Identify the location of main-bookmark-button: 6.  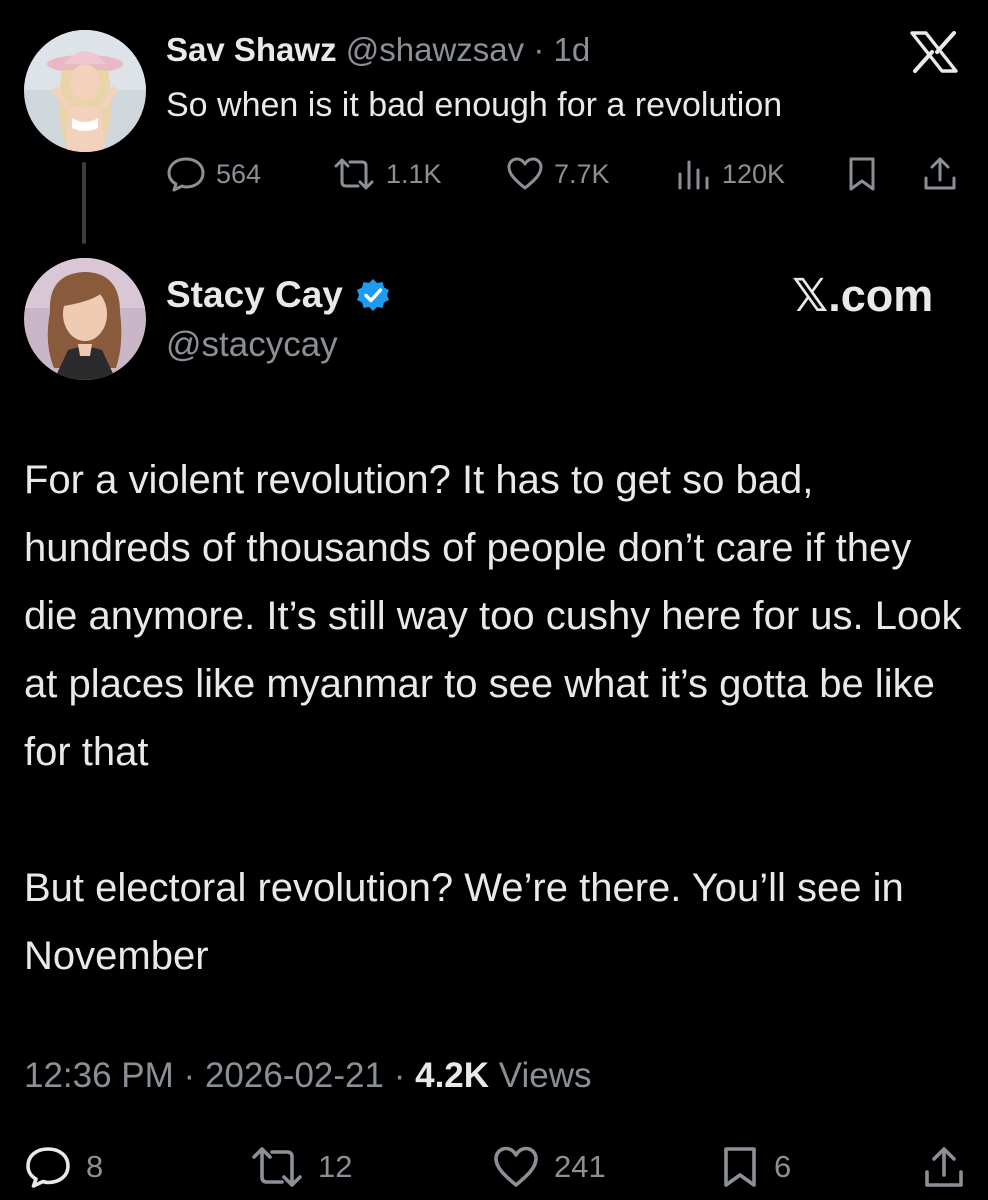
(755, 1167).